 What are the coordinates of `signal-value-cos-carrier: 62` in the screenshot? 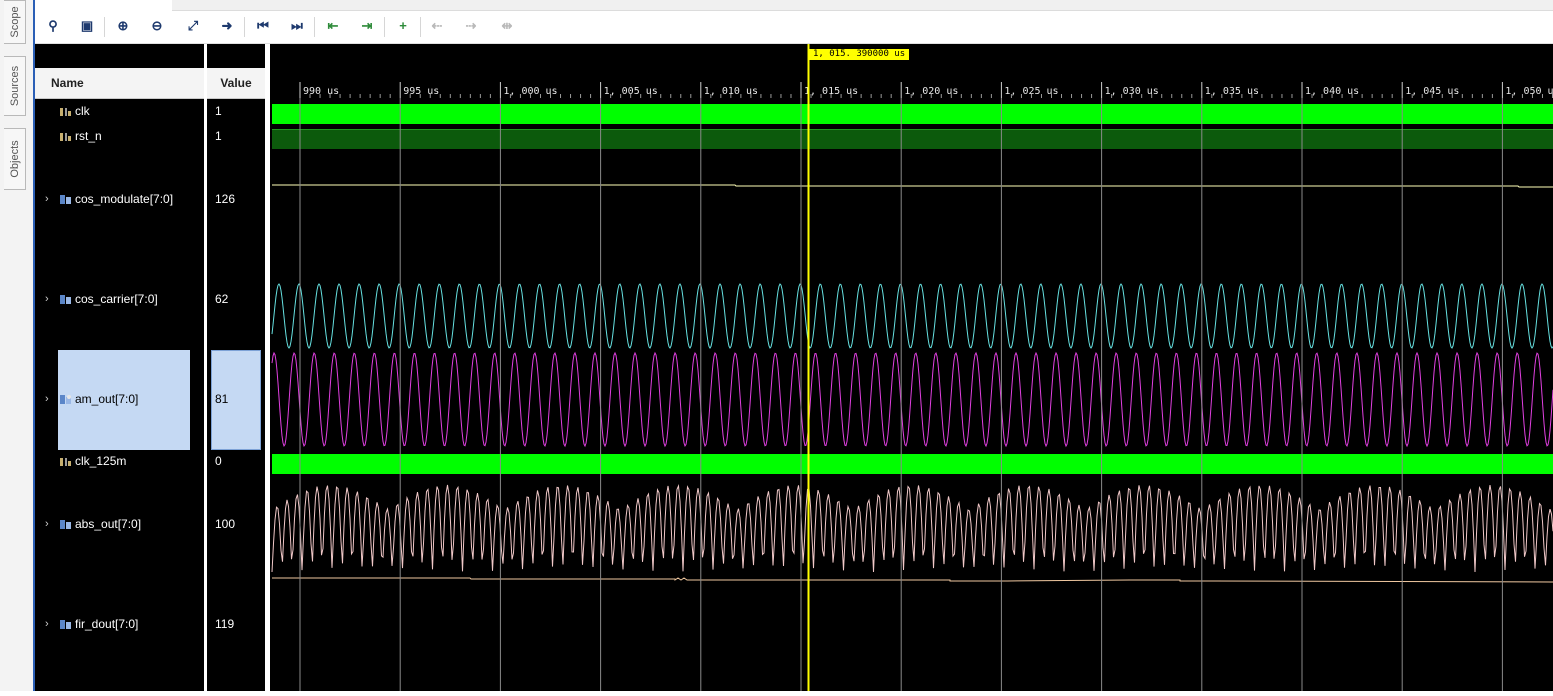 It's located at (221, 299).